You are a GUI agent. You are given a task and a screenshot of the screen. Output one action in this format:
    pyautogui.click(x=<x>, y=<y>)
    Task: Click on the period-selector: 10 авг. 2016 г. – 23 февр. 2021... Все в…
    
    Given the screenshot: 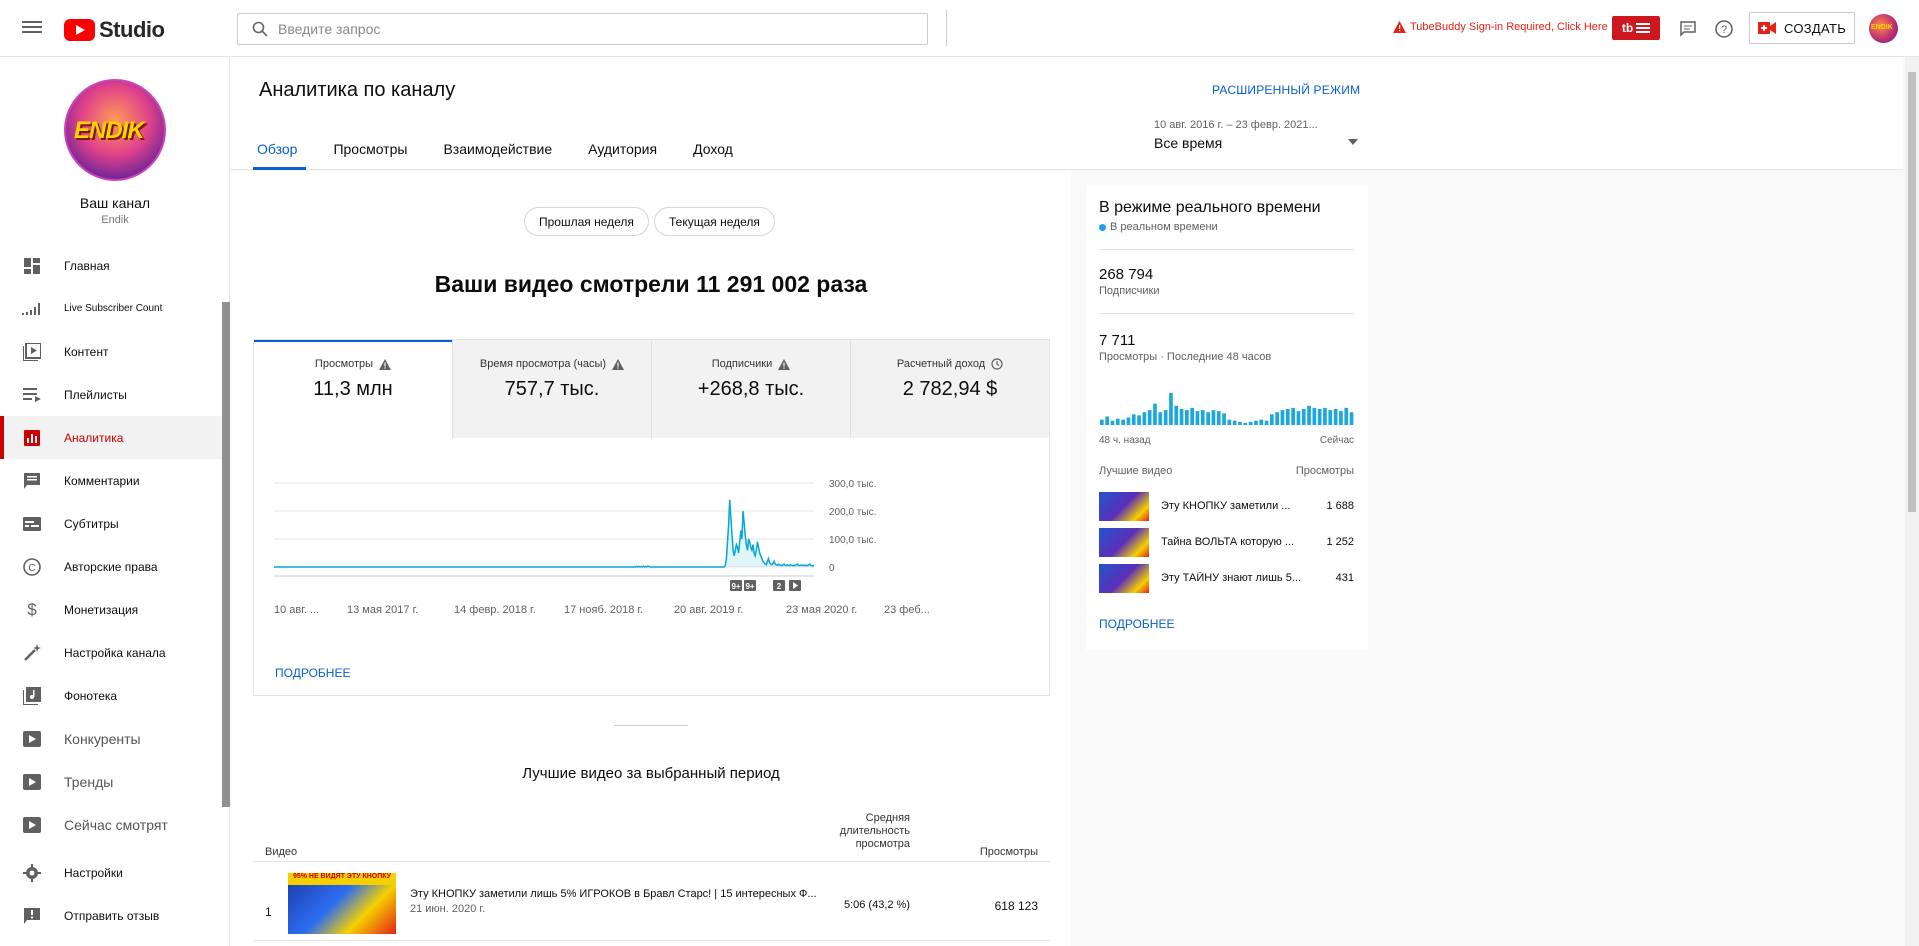 What is the action you would take?
    pyautogui.click(x=1256, y=135)
    